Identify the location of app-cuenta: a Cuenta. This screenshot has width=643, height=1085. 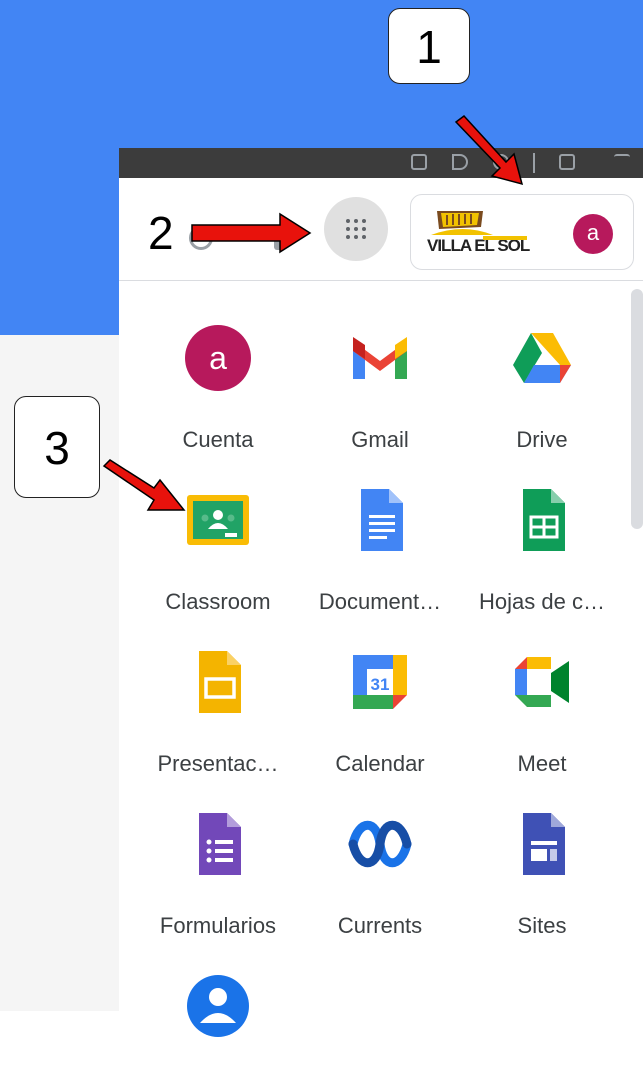
(218, 374).